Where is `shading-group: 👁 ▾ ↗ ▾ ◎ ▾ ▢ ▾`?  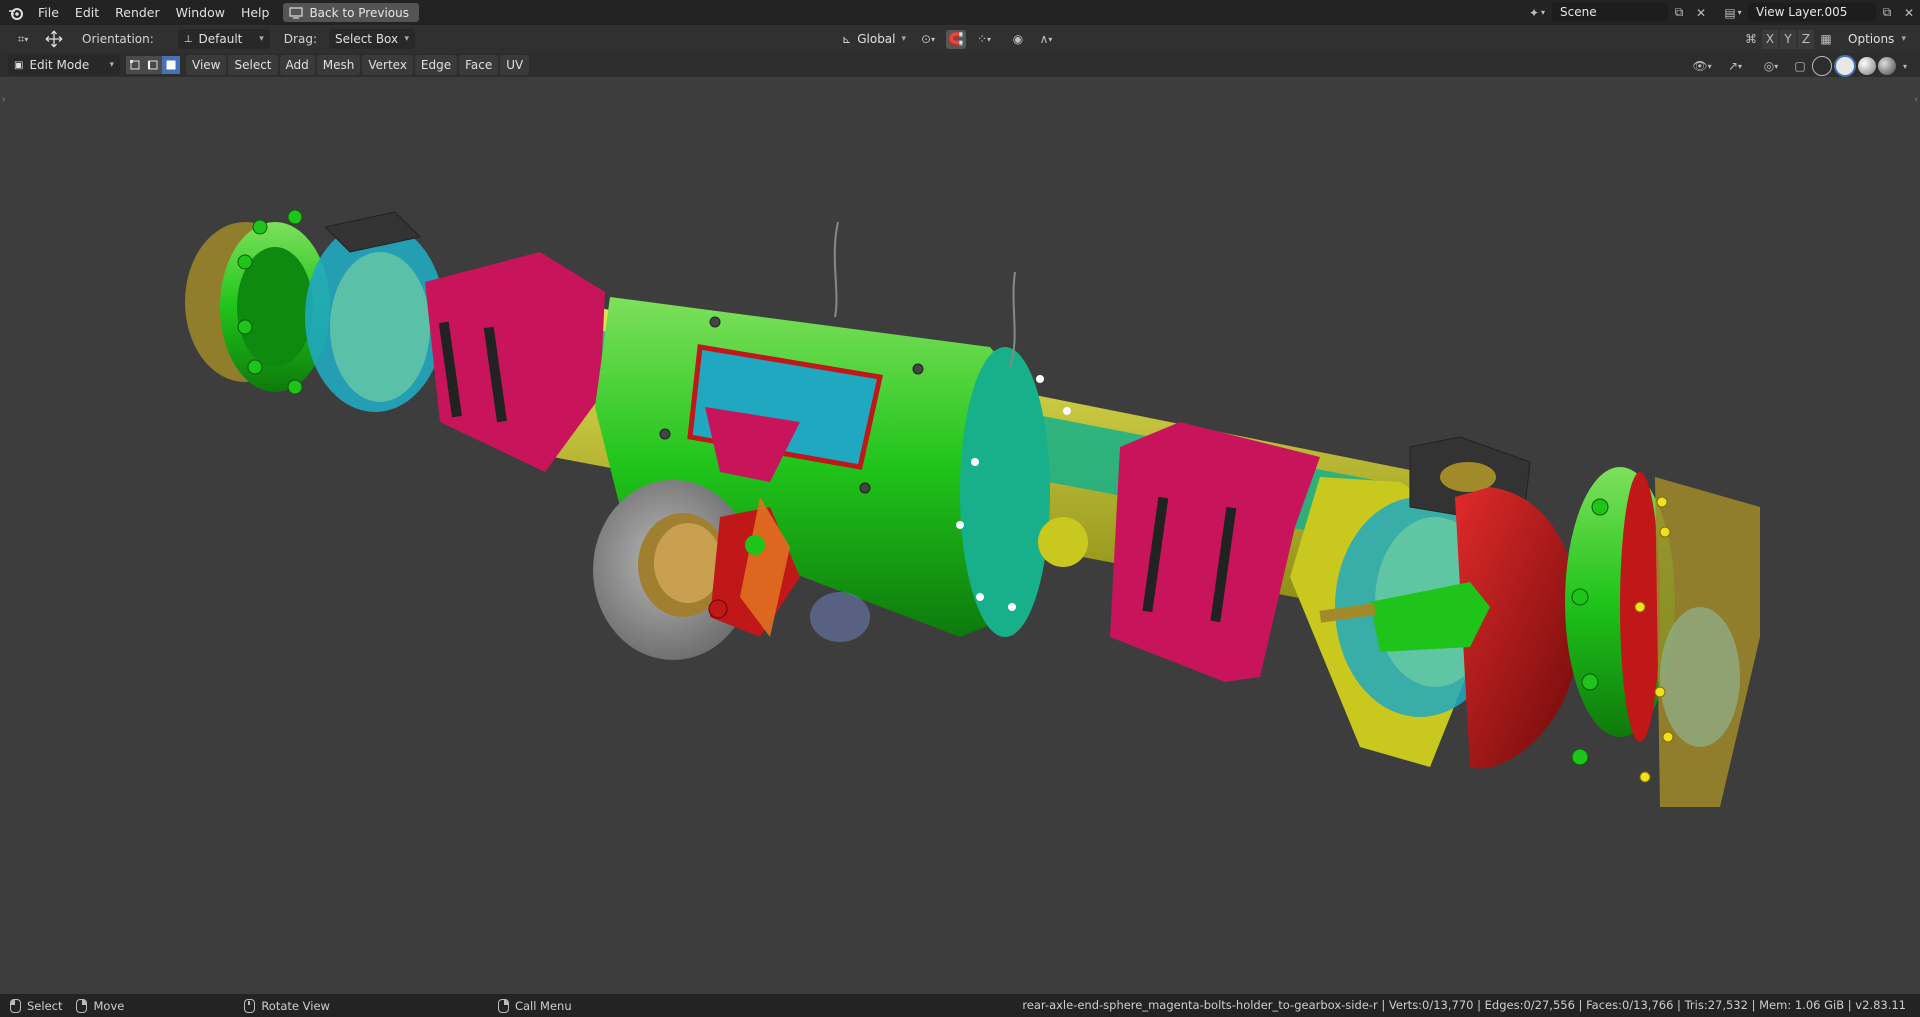
shading-group: 👁 ▾ ↗ ▾ ◎ ▾ ▢ ▾ is located at coordinates (1800, 66).